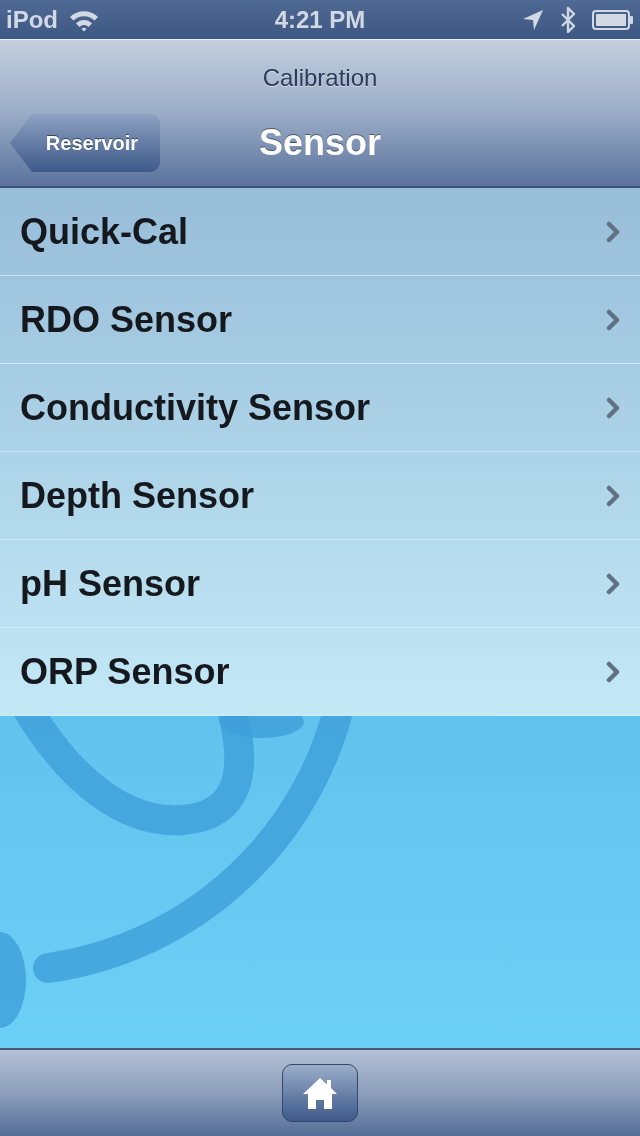 This screenshot has height=1136, width=640. I want to click on list-row: Depth Sensor, so click(320, 496).